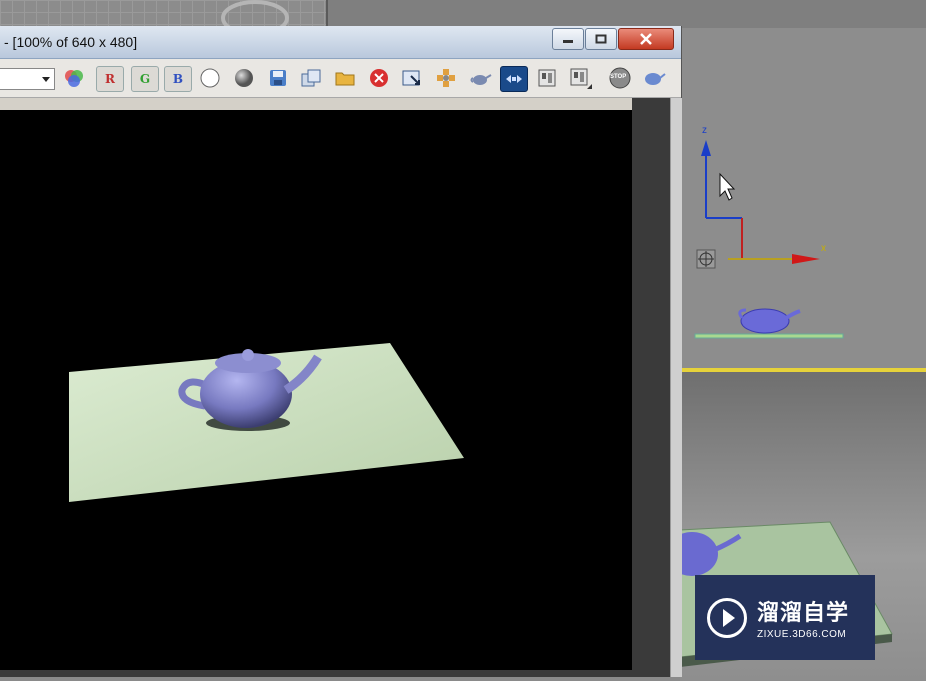  I want to click on render-setup-icon, so click(514, 79).